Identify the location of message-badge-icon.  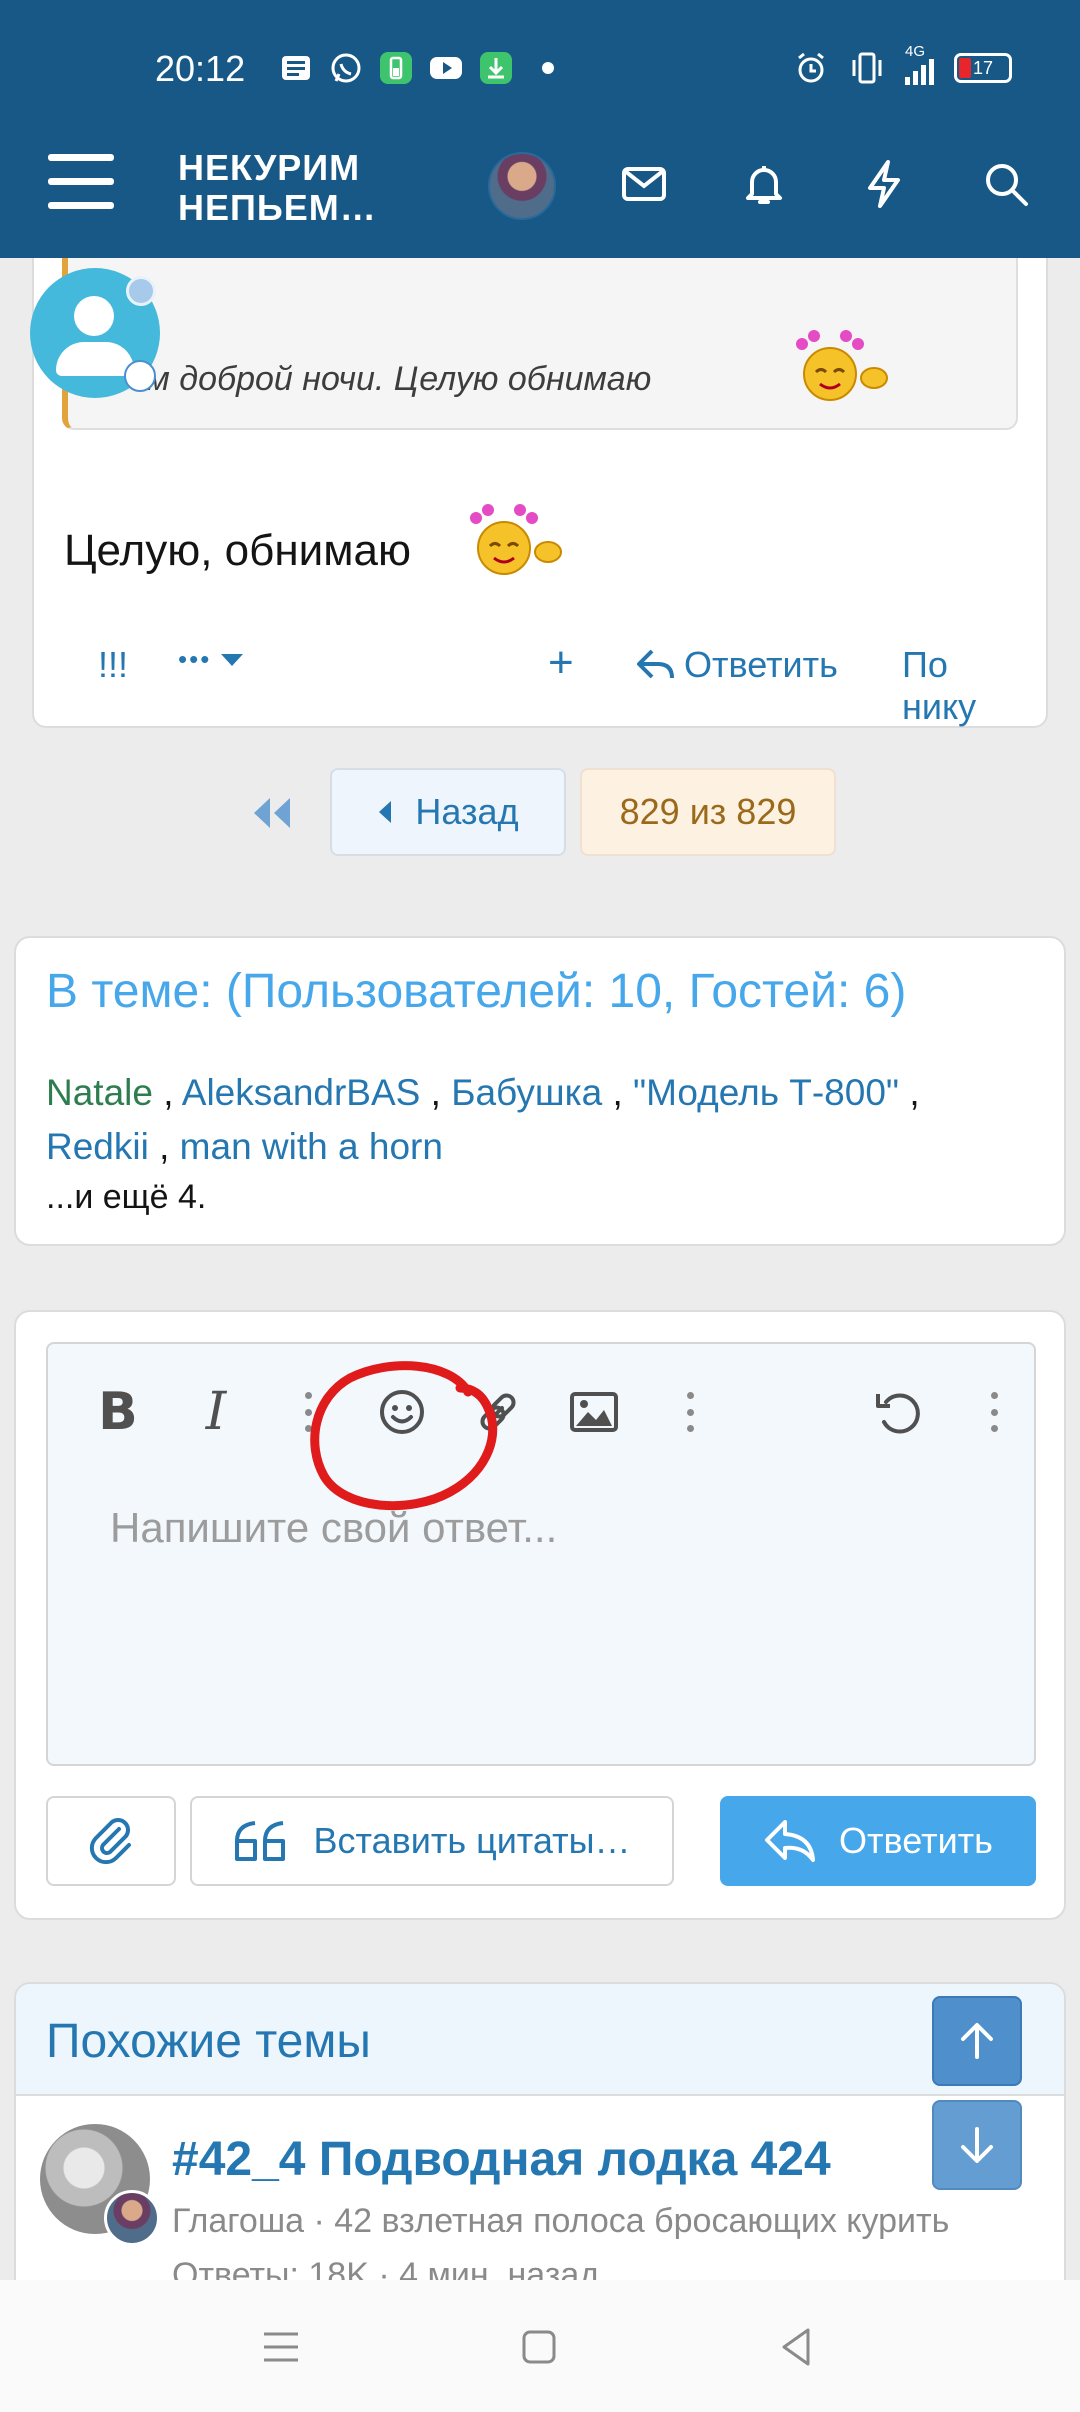
(140, 376).